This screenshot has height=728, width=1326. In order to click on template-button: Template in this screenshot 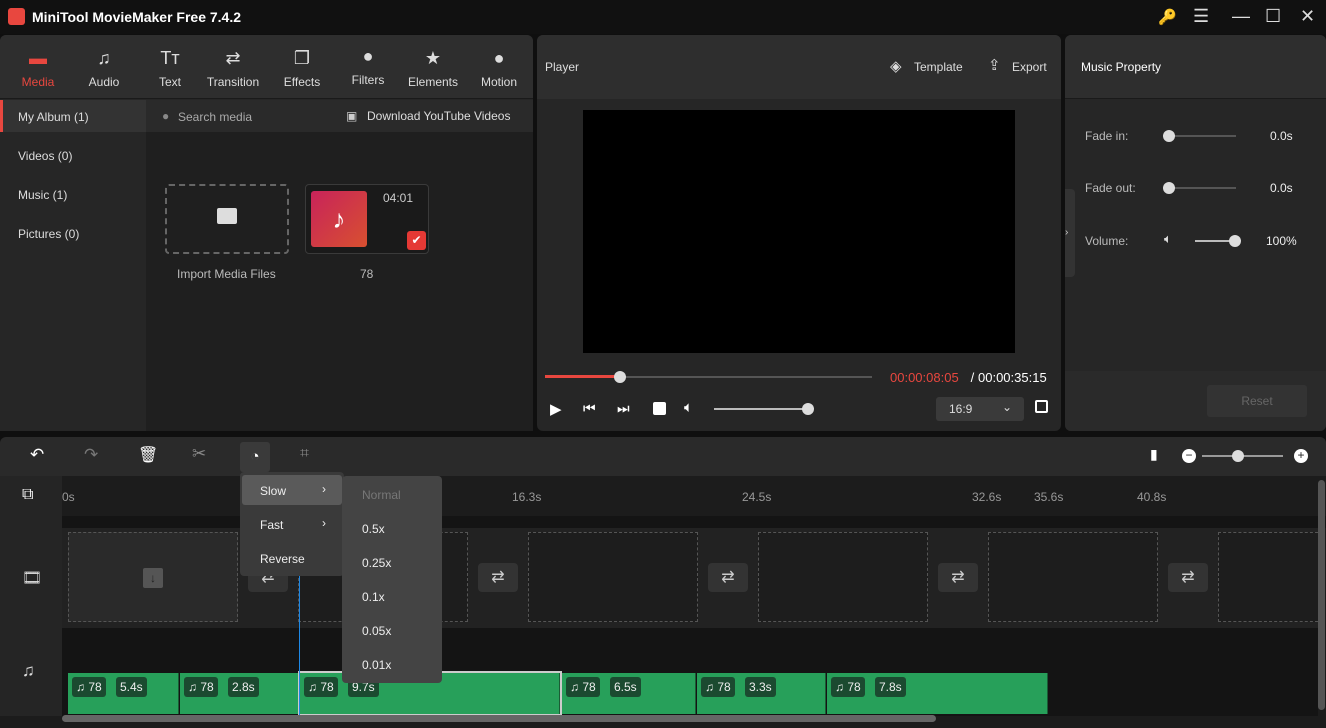, I will do `click(938, 67)`.